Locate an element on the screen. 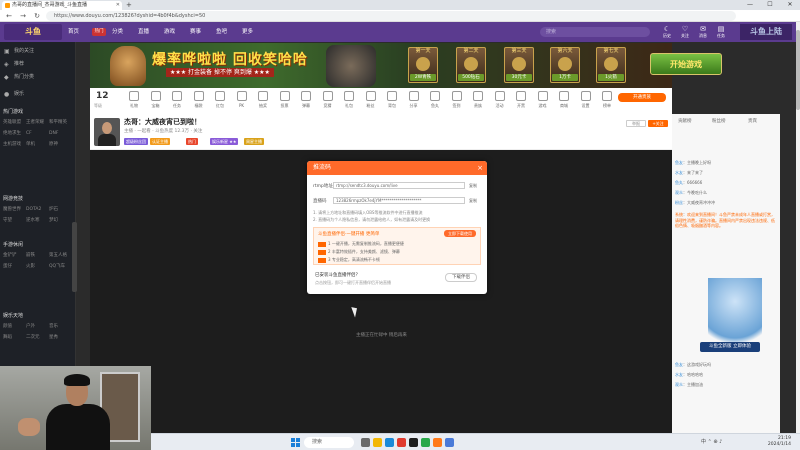 Image resolution: width=800 pixels, height=450 pixels. sidebar-link: CF is located at coordinates (37, 133).